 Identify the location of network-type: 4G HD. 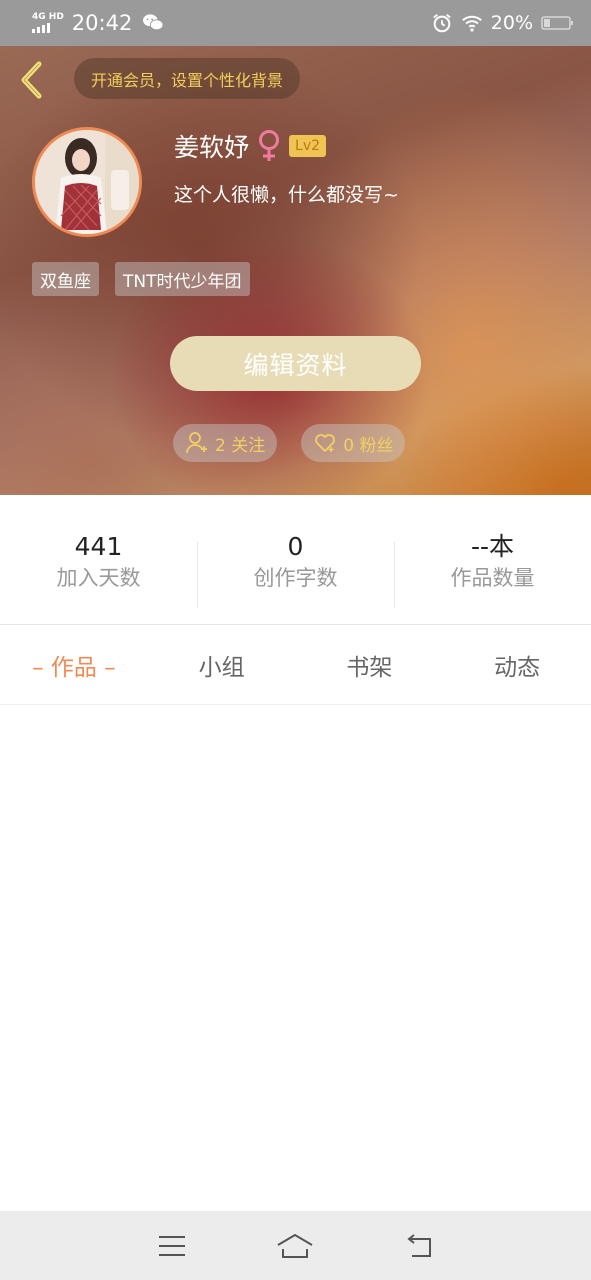
(48, 17).